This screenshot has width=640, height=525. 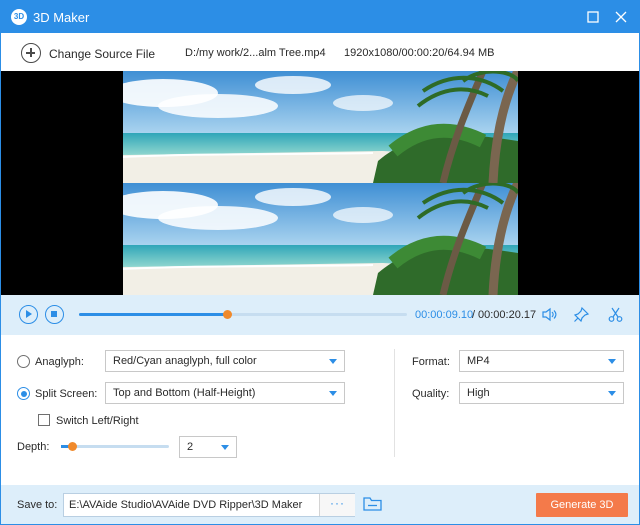 What do you see at coordinates (255, 53) in the screenshot?
I see `file-path: D:/my work/2...alm Tree.mp4` at bounding box center [255, 53].